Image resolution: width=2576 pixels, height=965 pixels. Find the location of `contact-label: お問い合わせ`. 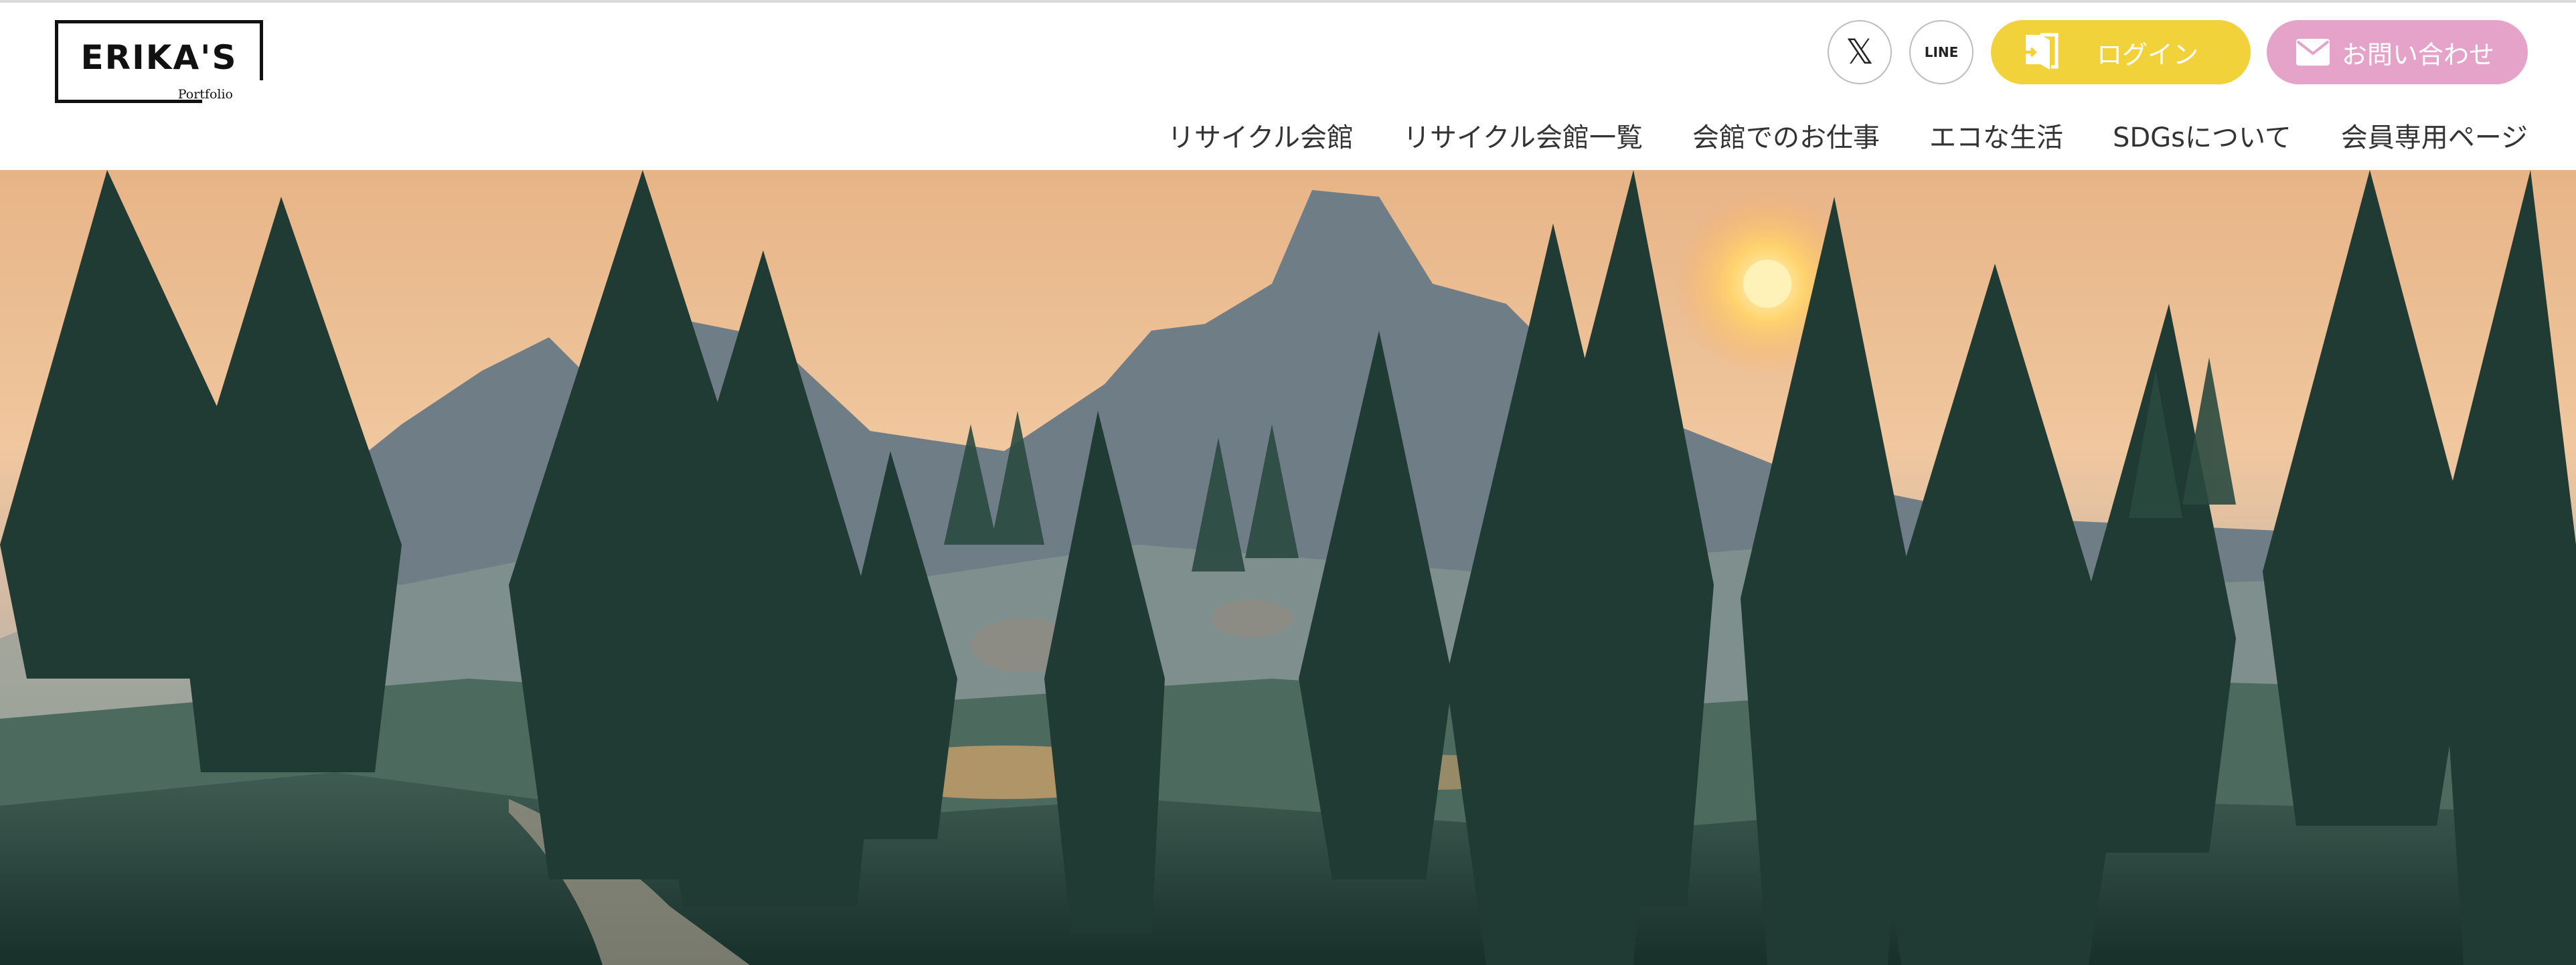

contact-label: お問い合わせ is located at coordinates (2419, 55).